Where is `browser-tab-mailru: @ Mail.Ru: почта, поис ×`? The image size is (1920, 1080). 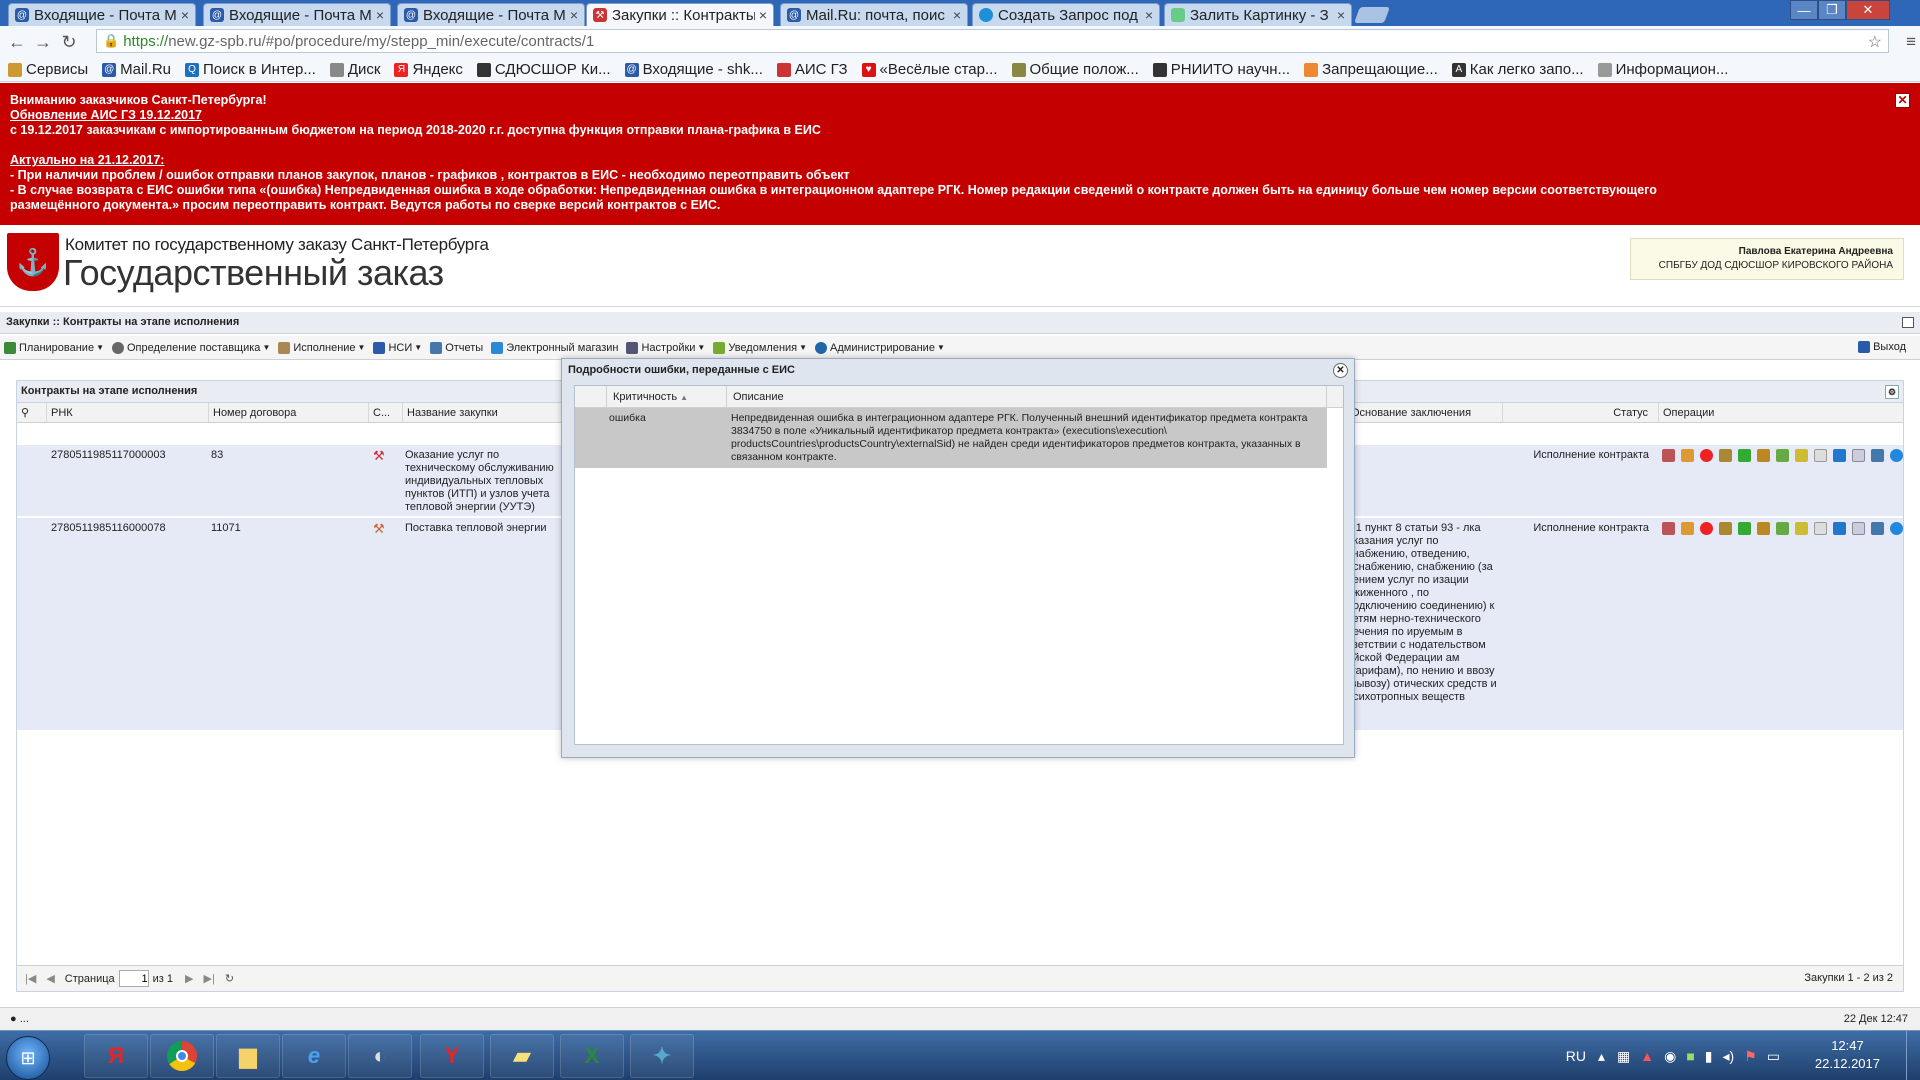
browser-tab-mailru: @ Mail.Ru: почта, поис × is located at coordinates (874, 14).